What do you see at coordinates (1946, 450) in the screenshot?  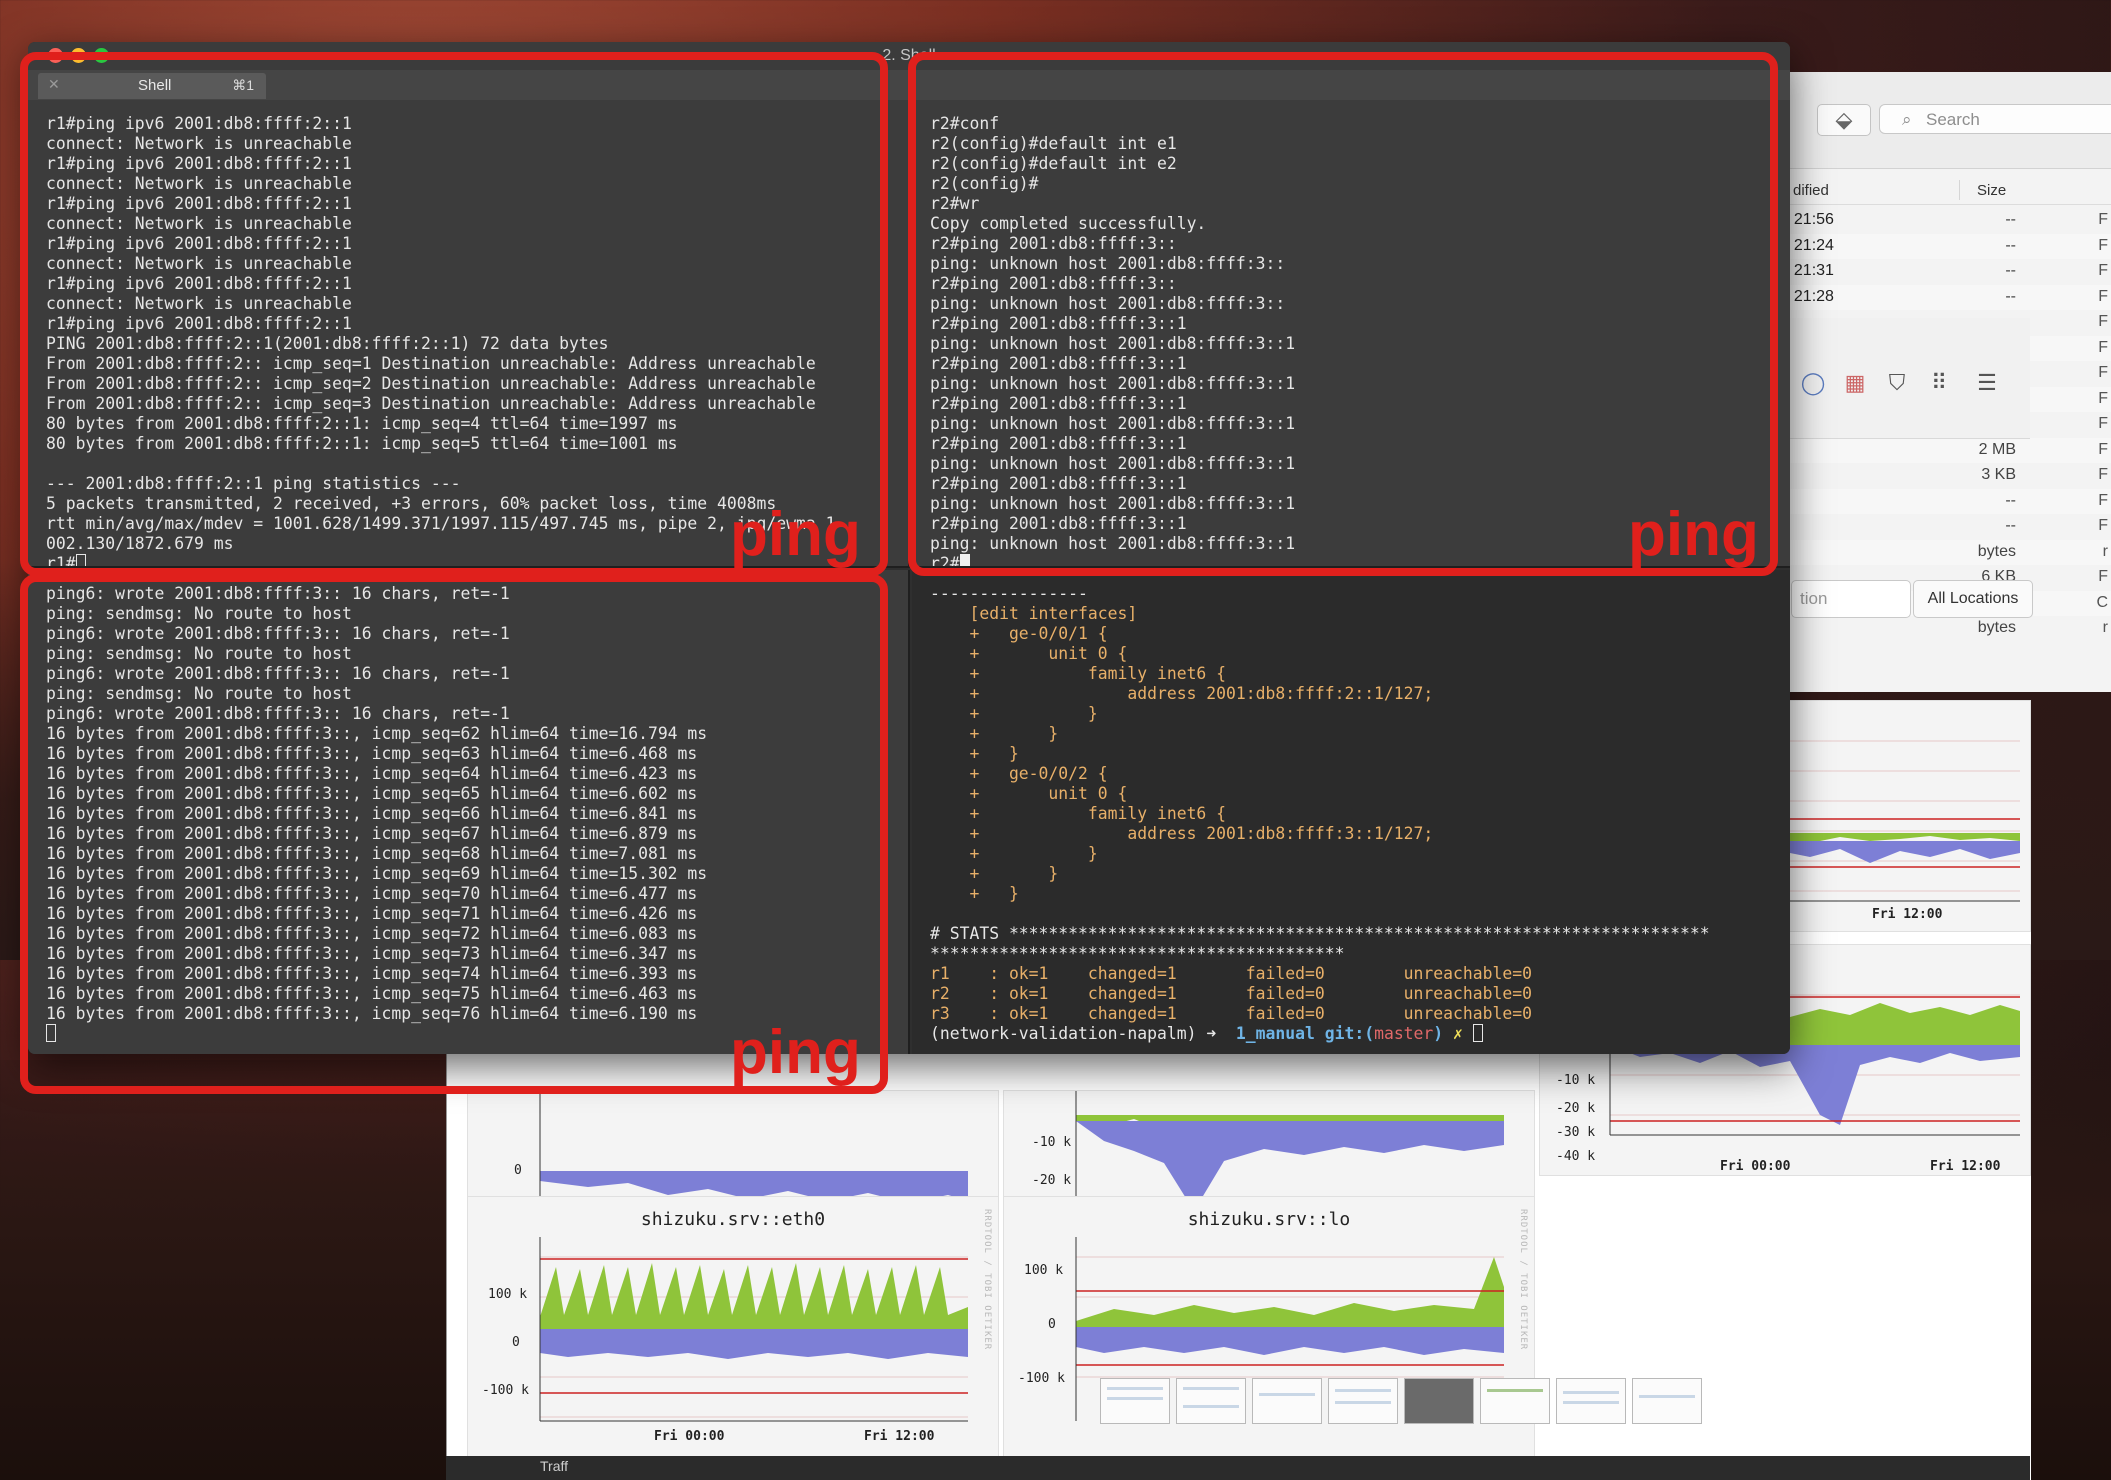 I see `finder-row: 2 MB F` at bounding box center [1946, 450].